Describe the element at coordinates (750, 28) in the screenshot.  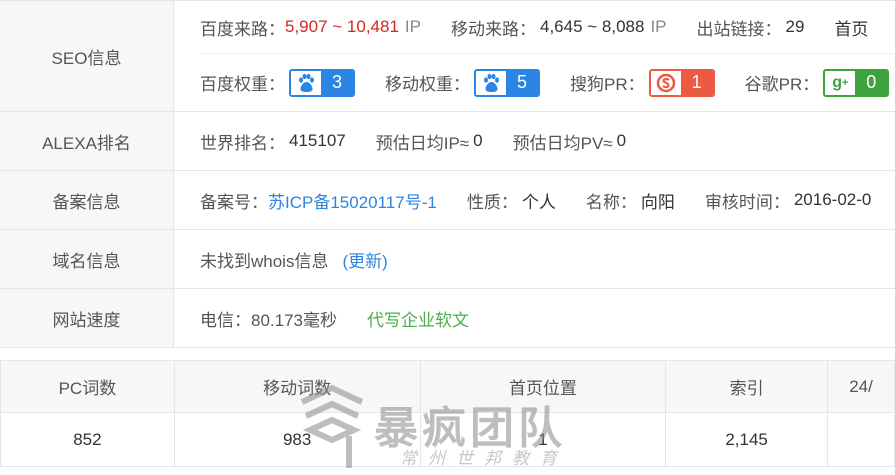
I see `outbound-links: 出站链接： 29` at that location.